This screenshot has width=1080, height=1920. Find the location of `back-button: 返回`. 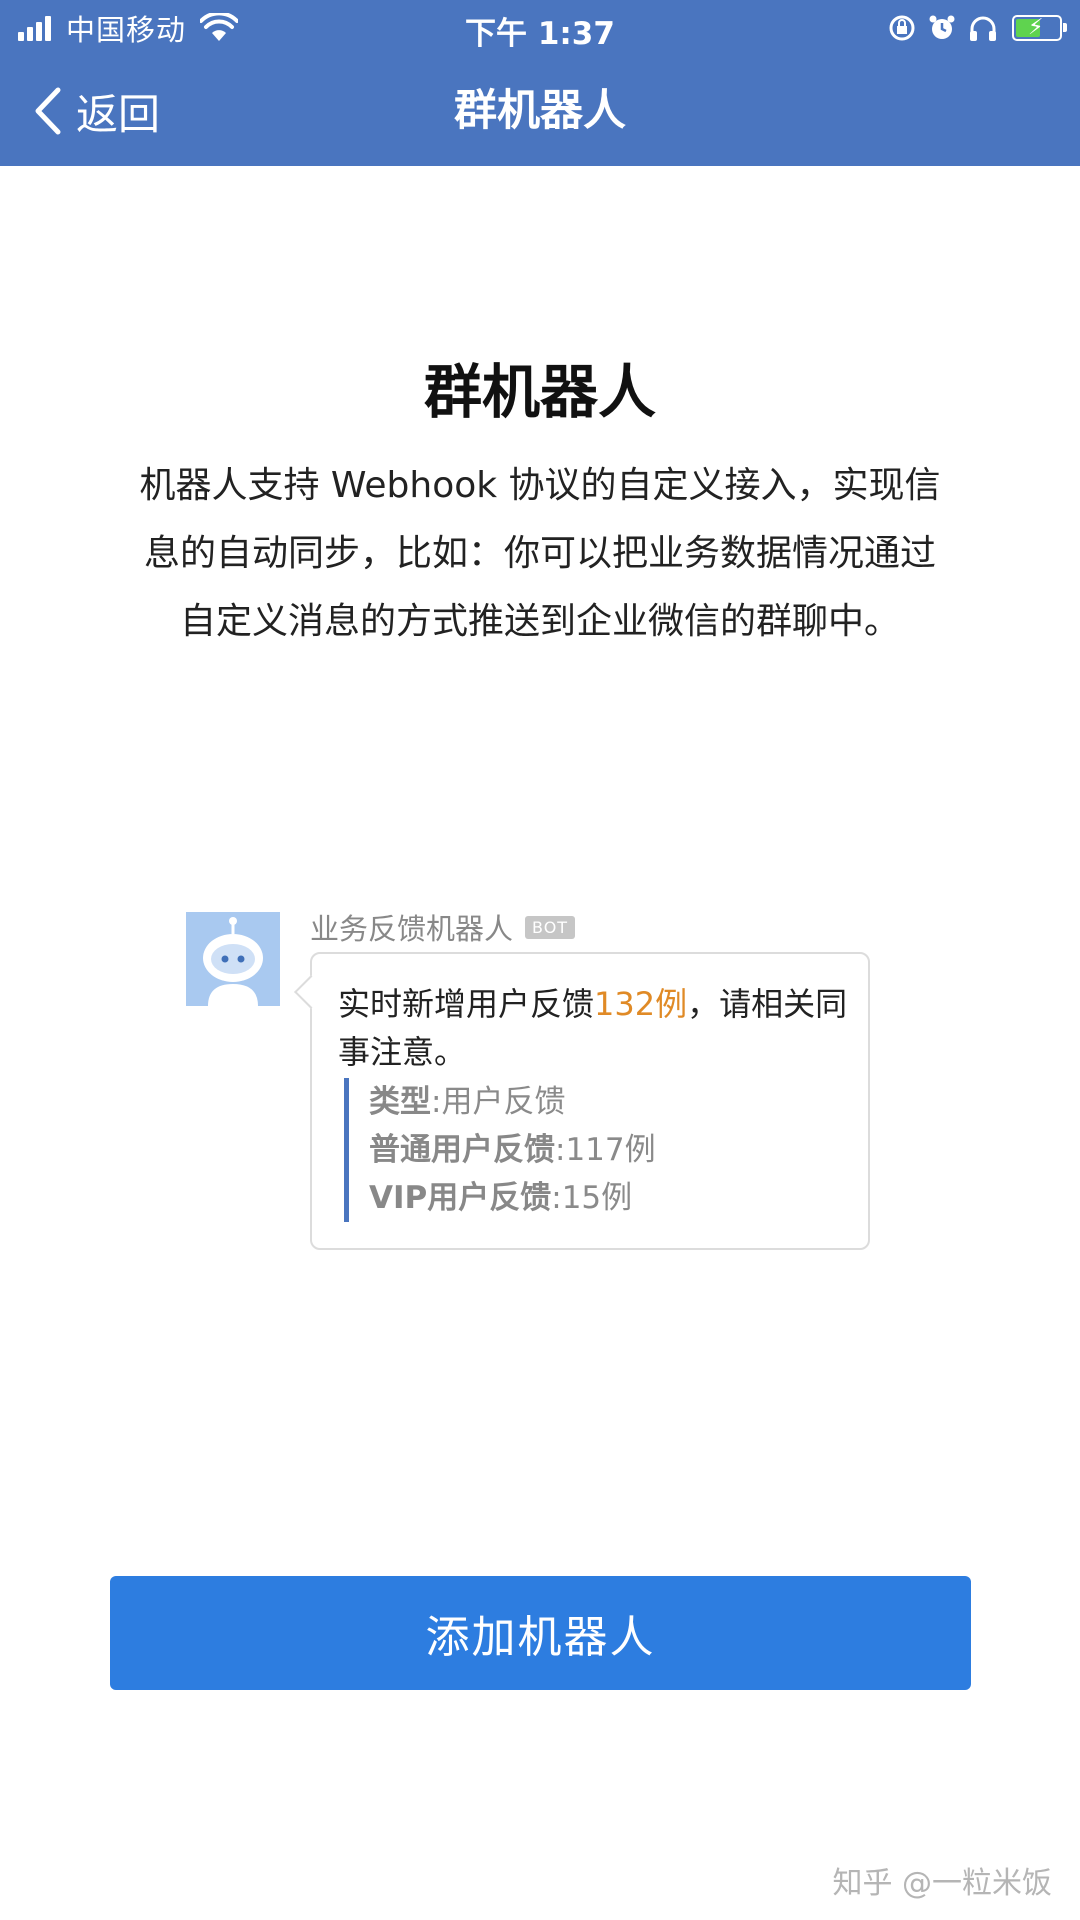

back-button: 返回 is located at coordinates (96, 111).